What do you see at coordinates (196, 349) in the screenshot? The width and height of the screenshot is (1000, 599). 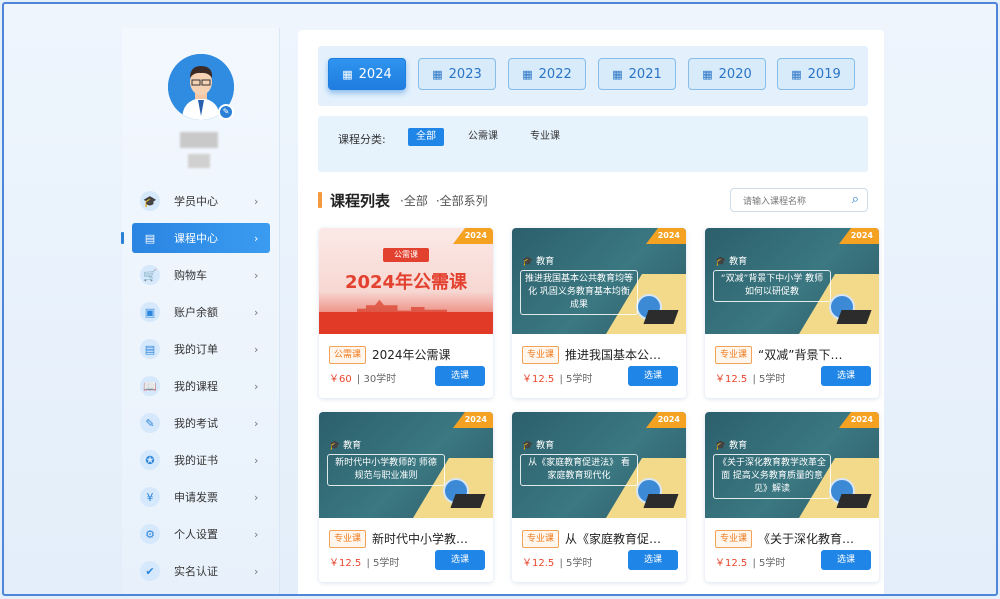 I see `sidebar-item-label: 我的订单` at bounding box center [196, 349].